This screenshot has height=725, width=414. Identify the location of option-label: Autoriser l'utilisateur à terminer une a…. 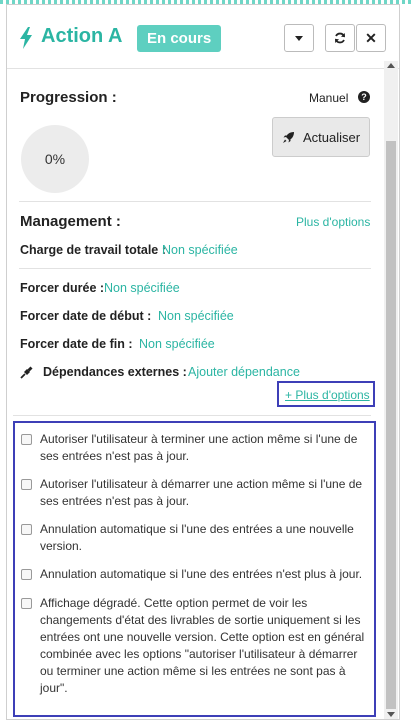
(199, 447).